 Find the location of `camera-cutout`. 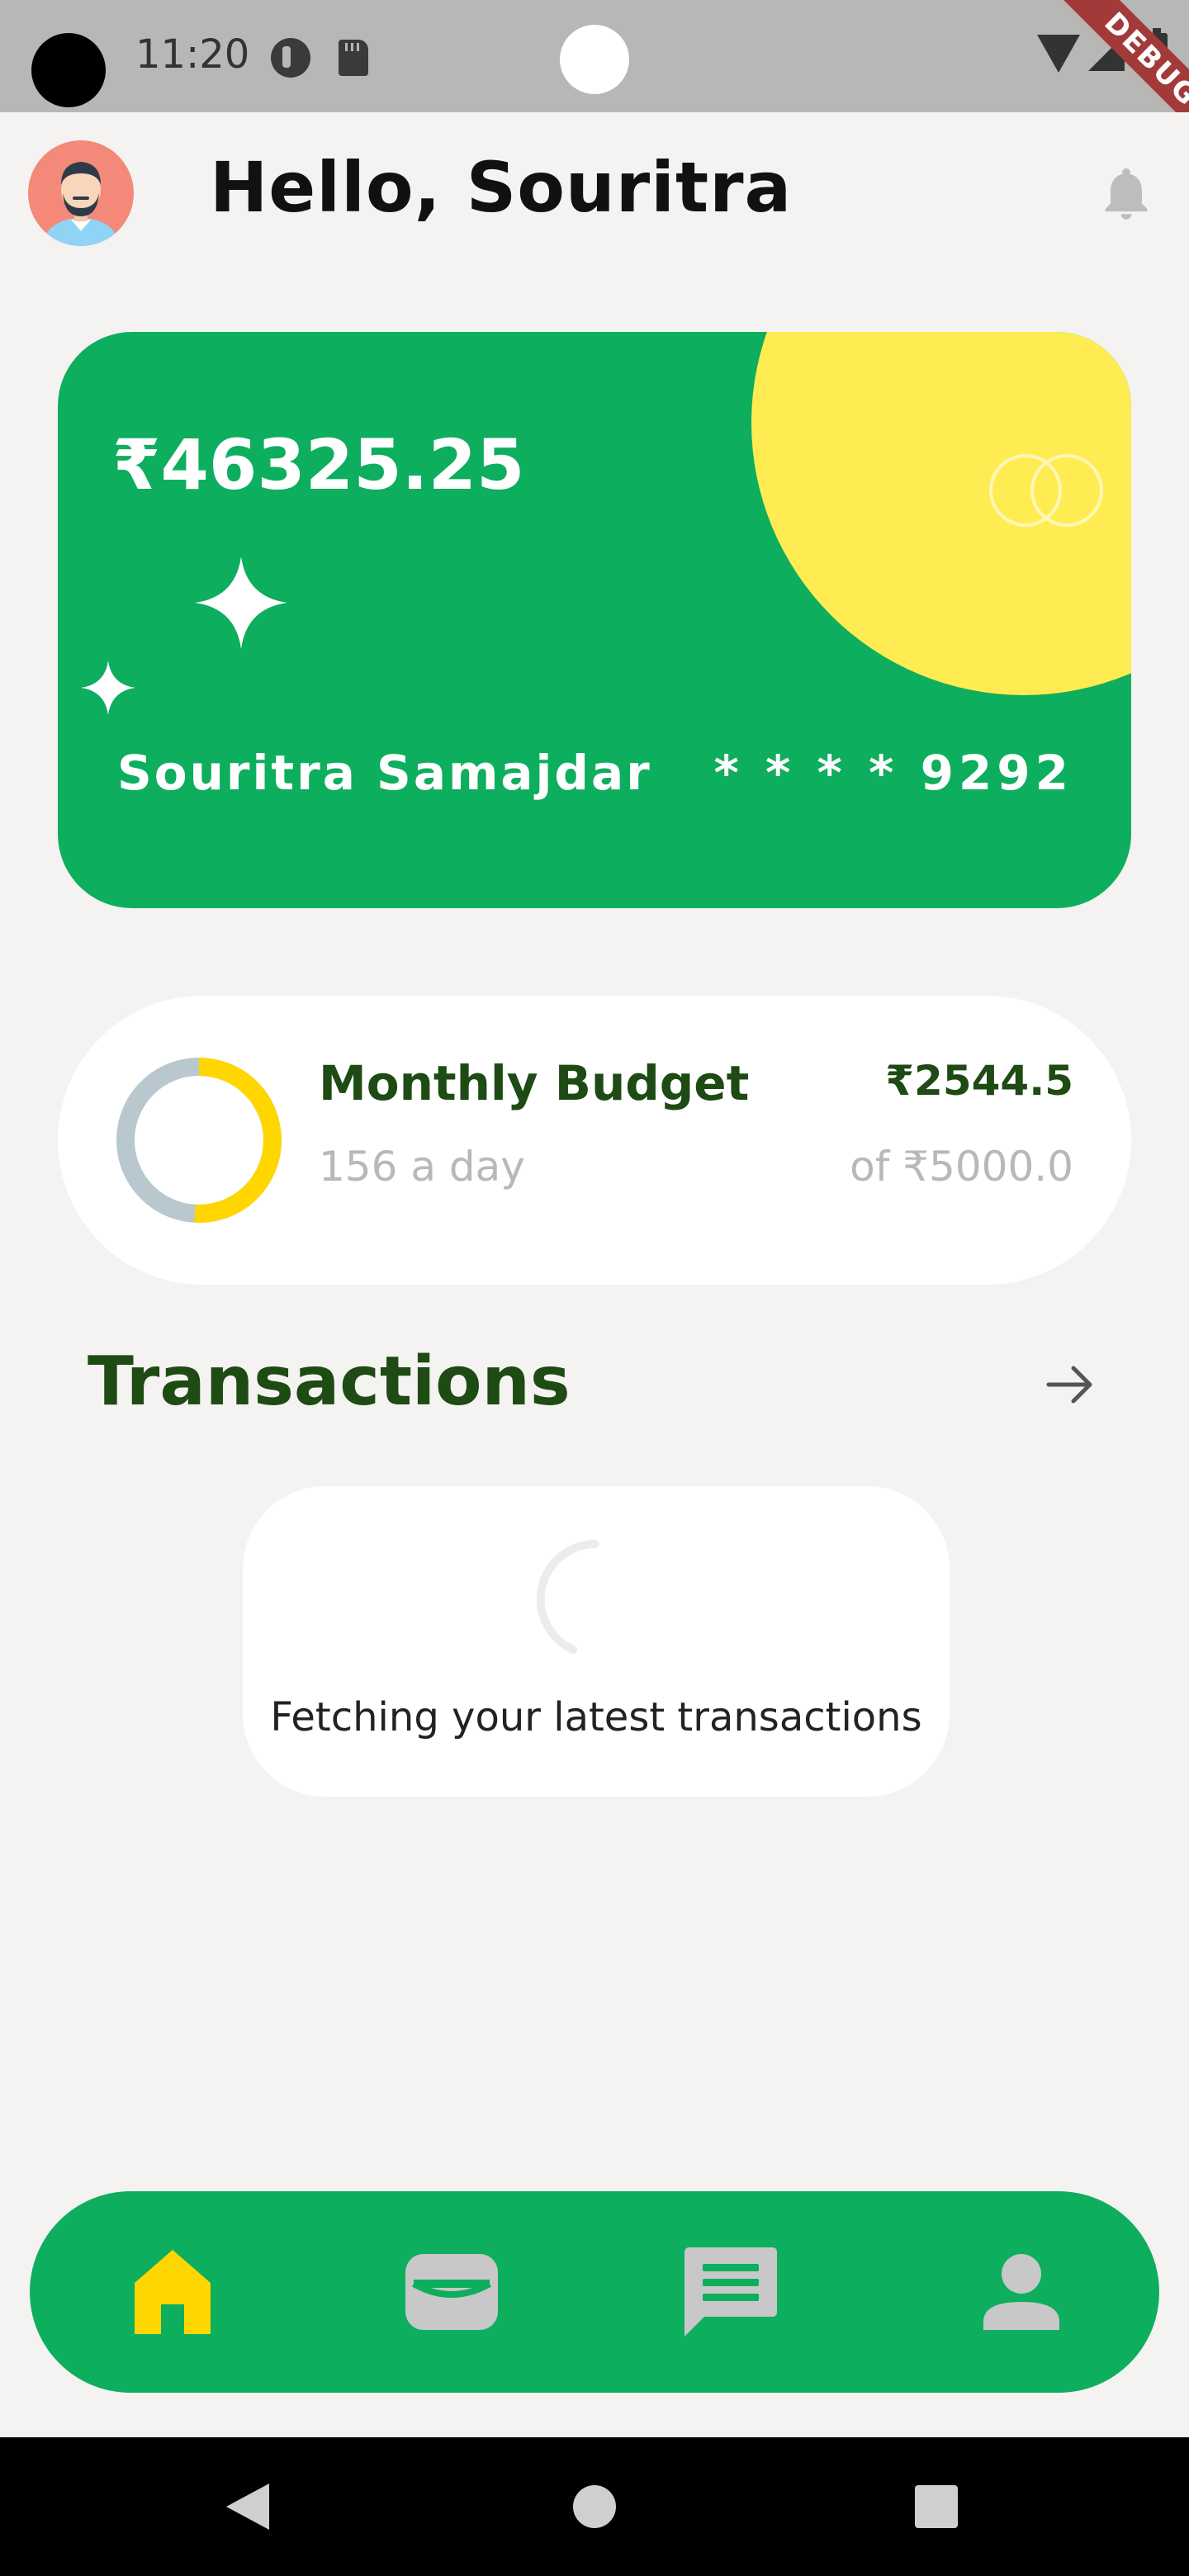

camera-cutout is located at coordinates (68, 70).